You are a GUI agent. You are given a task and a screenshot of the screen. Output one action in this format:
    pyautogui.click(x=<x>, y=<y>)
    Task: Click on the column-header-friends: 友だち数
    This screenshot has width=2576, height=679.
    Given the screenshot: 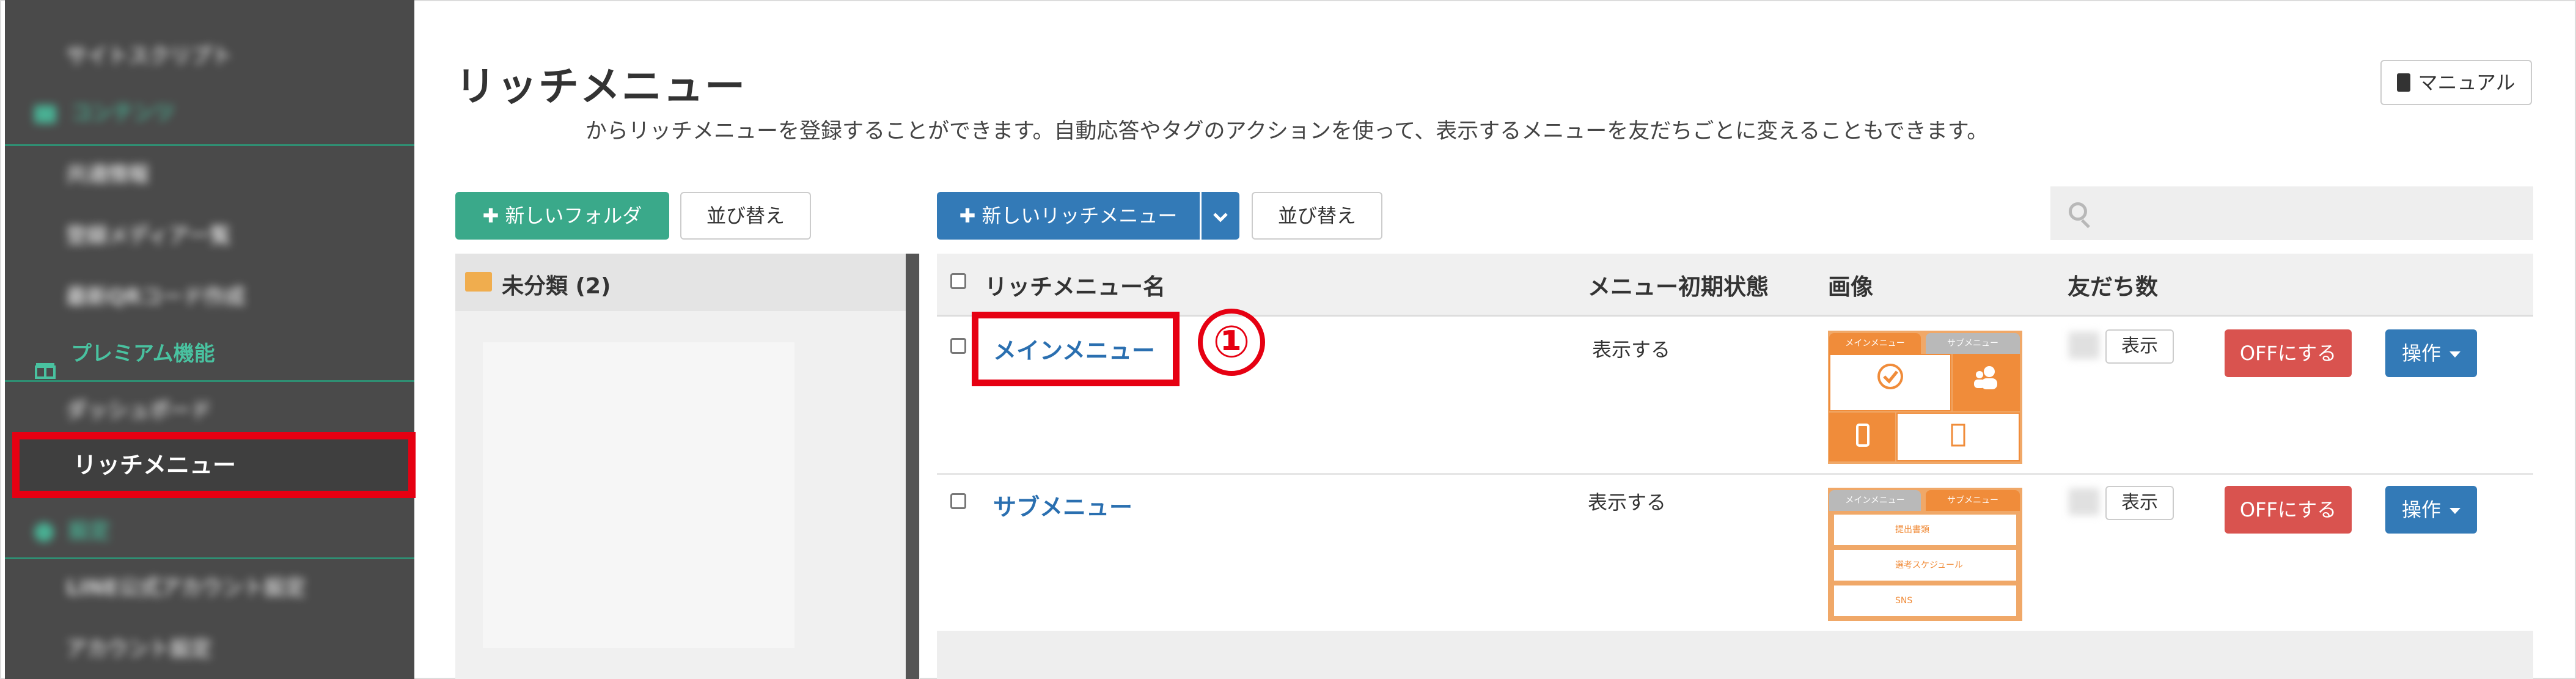 What is the action you would take?
    pyautogui.click(x=2113, y=287)
    